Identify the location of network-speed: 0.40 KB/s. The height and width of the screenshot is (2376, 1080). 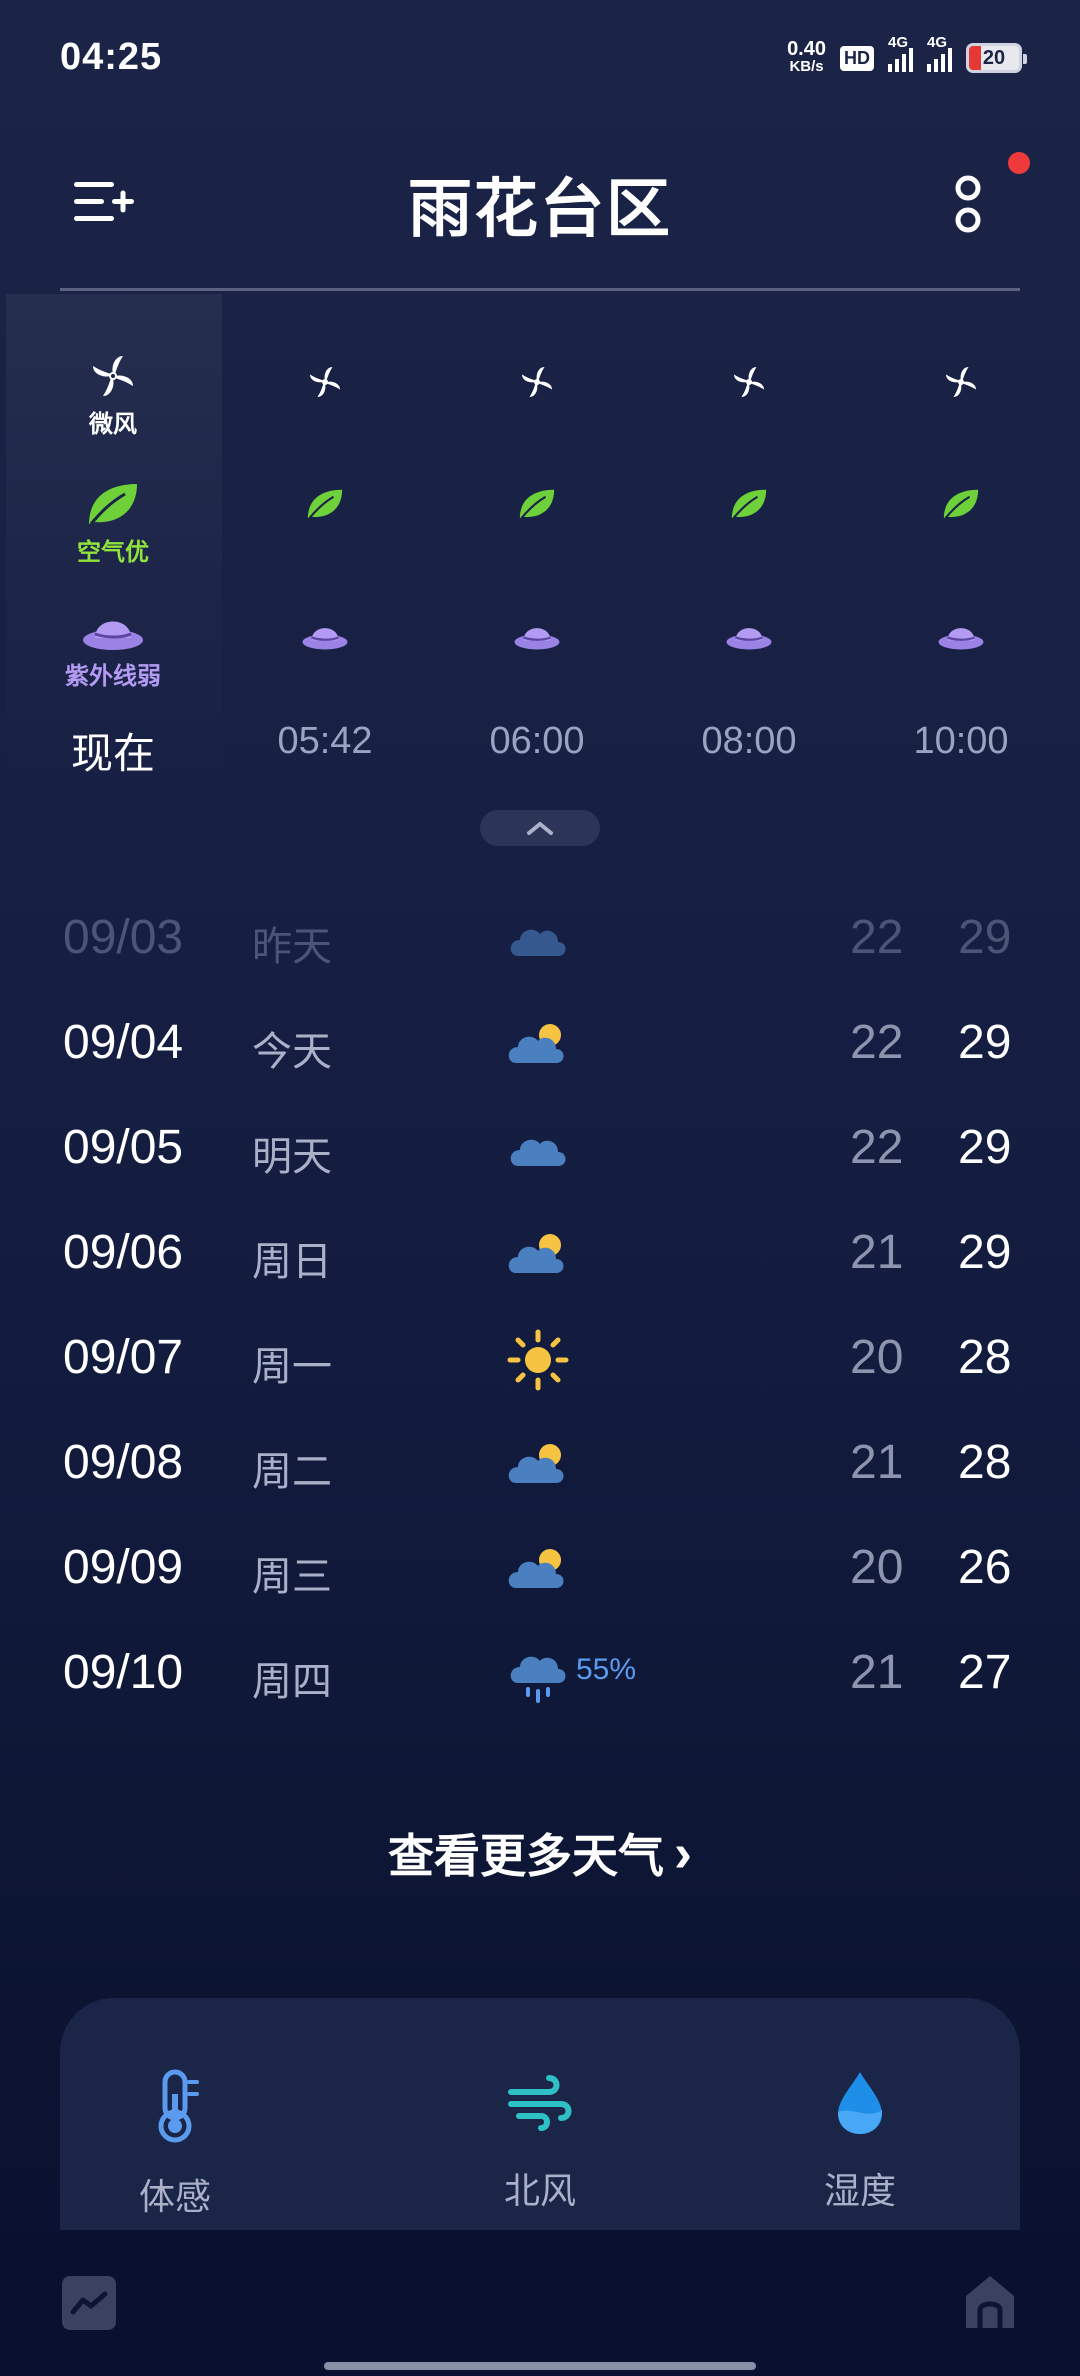
(806, 56).